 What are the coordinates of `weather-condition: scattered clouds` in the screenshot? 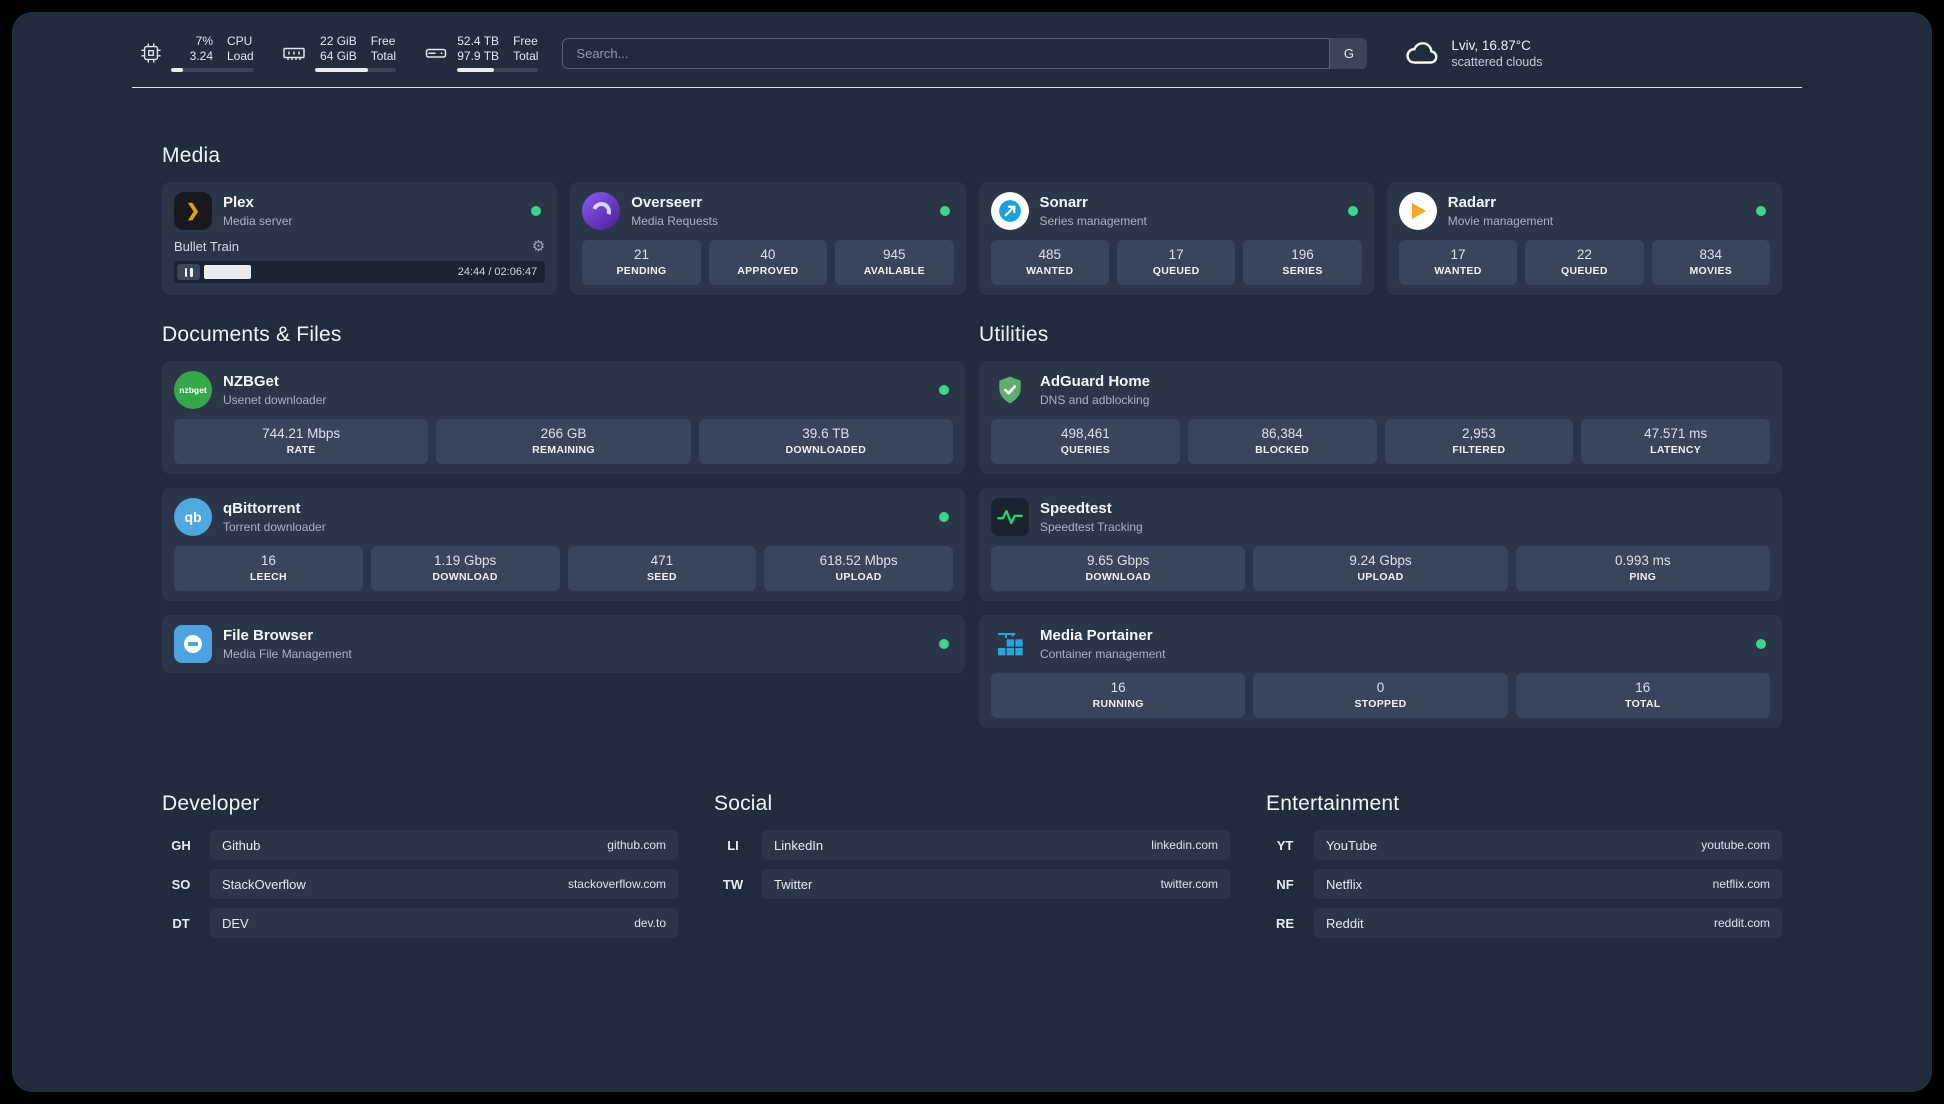 It's located at (1497, 61).